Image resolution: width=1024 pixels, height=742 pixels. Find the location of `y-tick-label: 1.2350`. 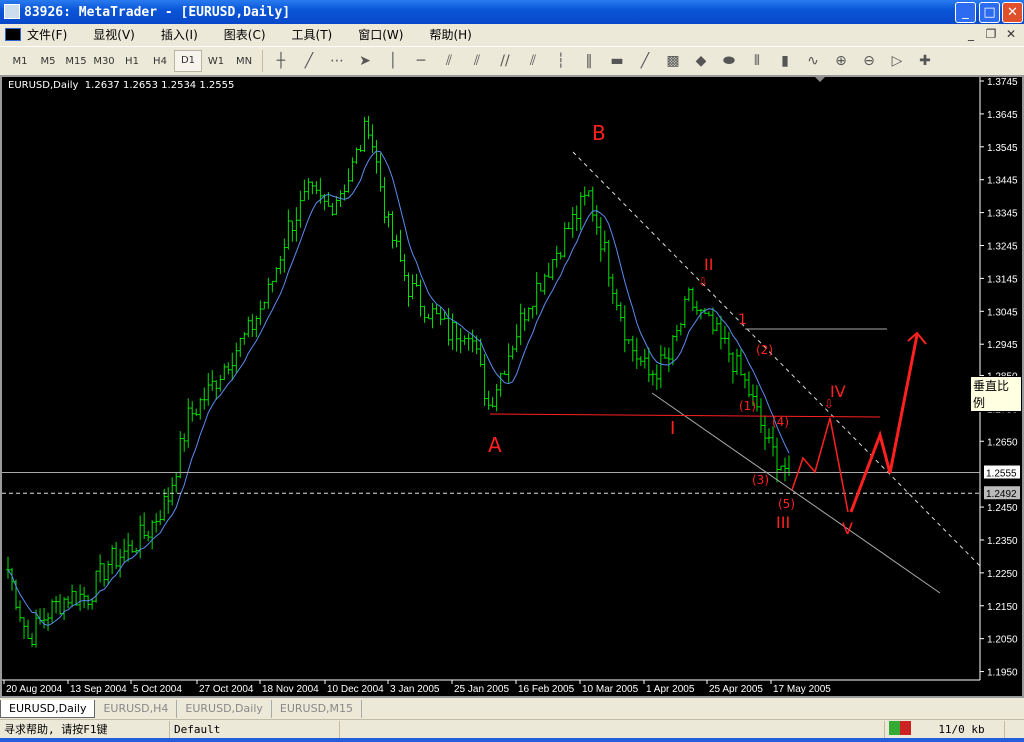

y-tick-label: 1.2350 is located at coordinates (1002, 541).